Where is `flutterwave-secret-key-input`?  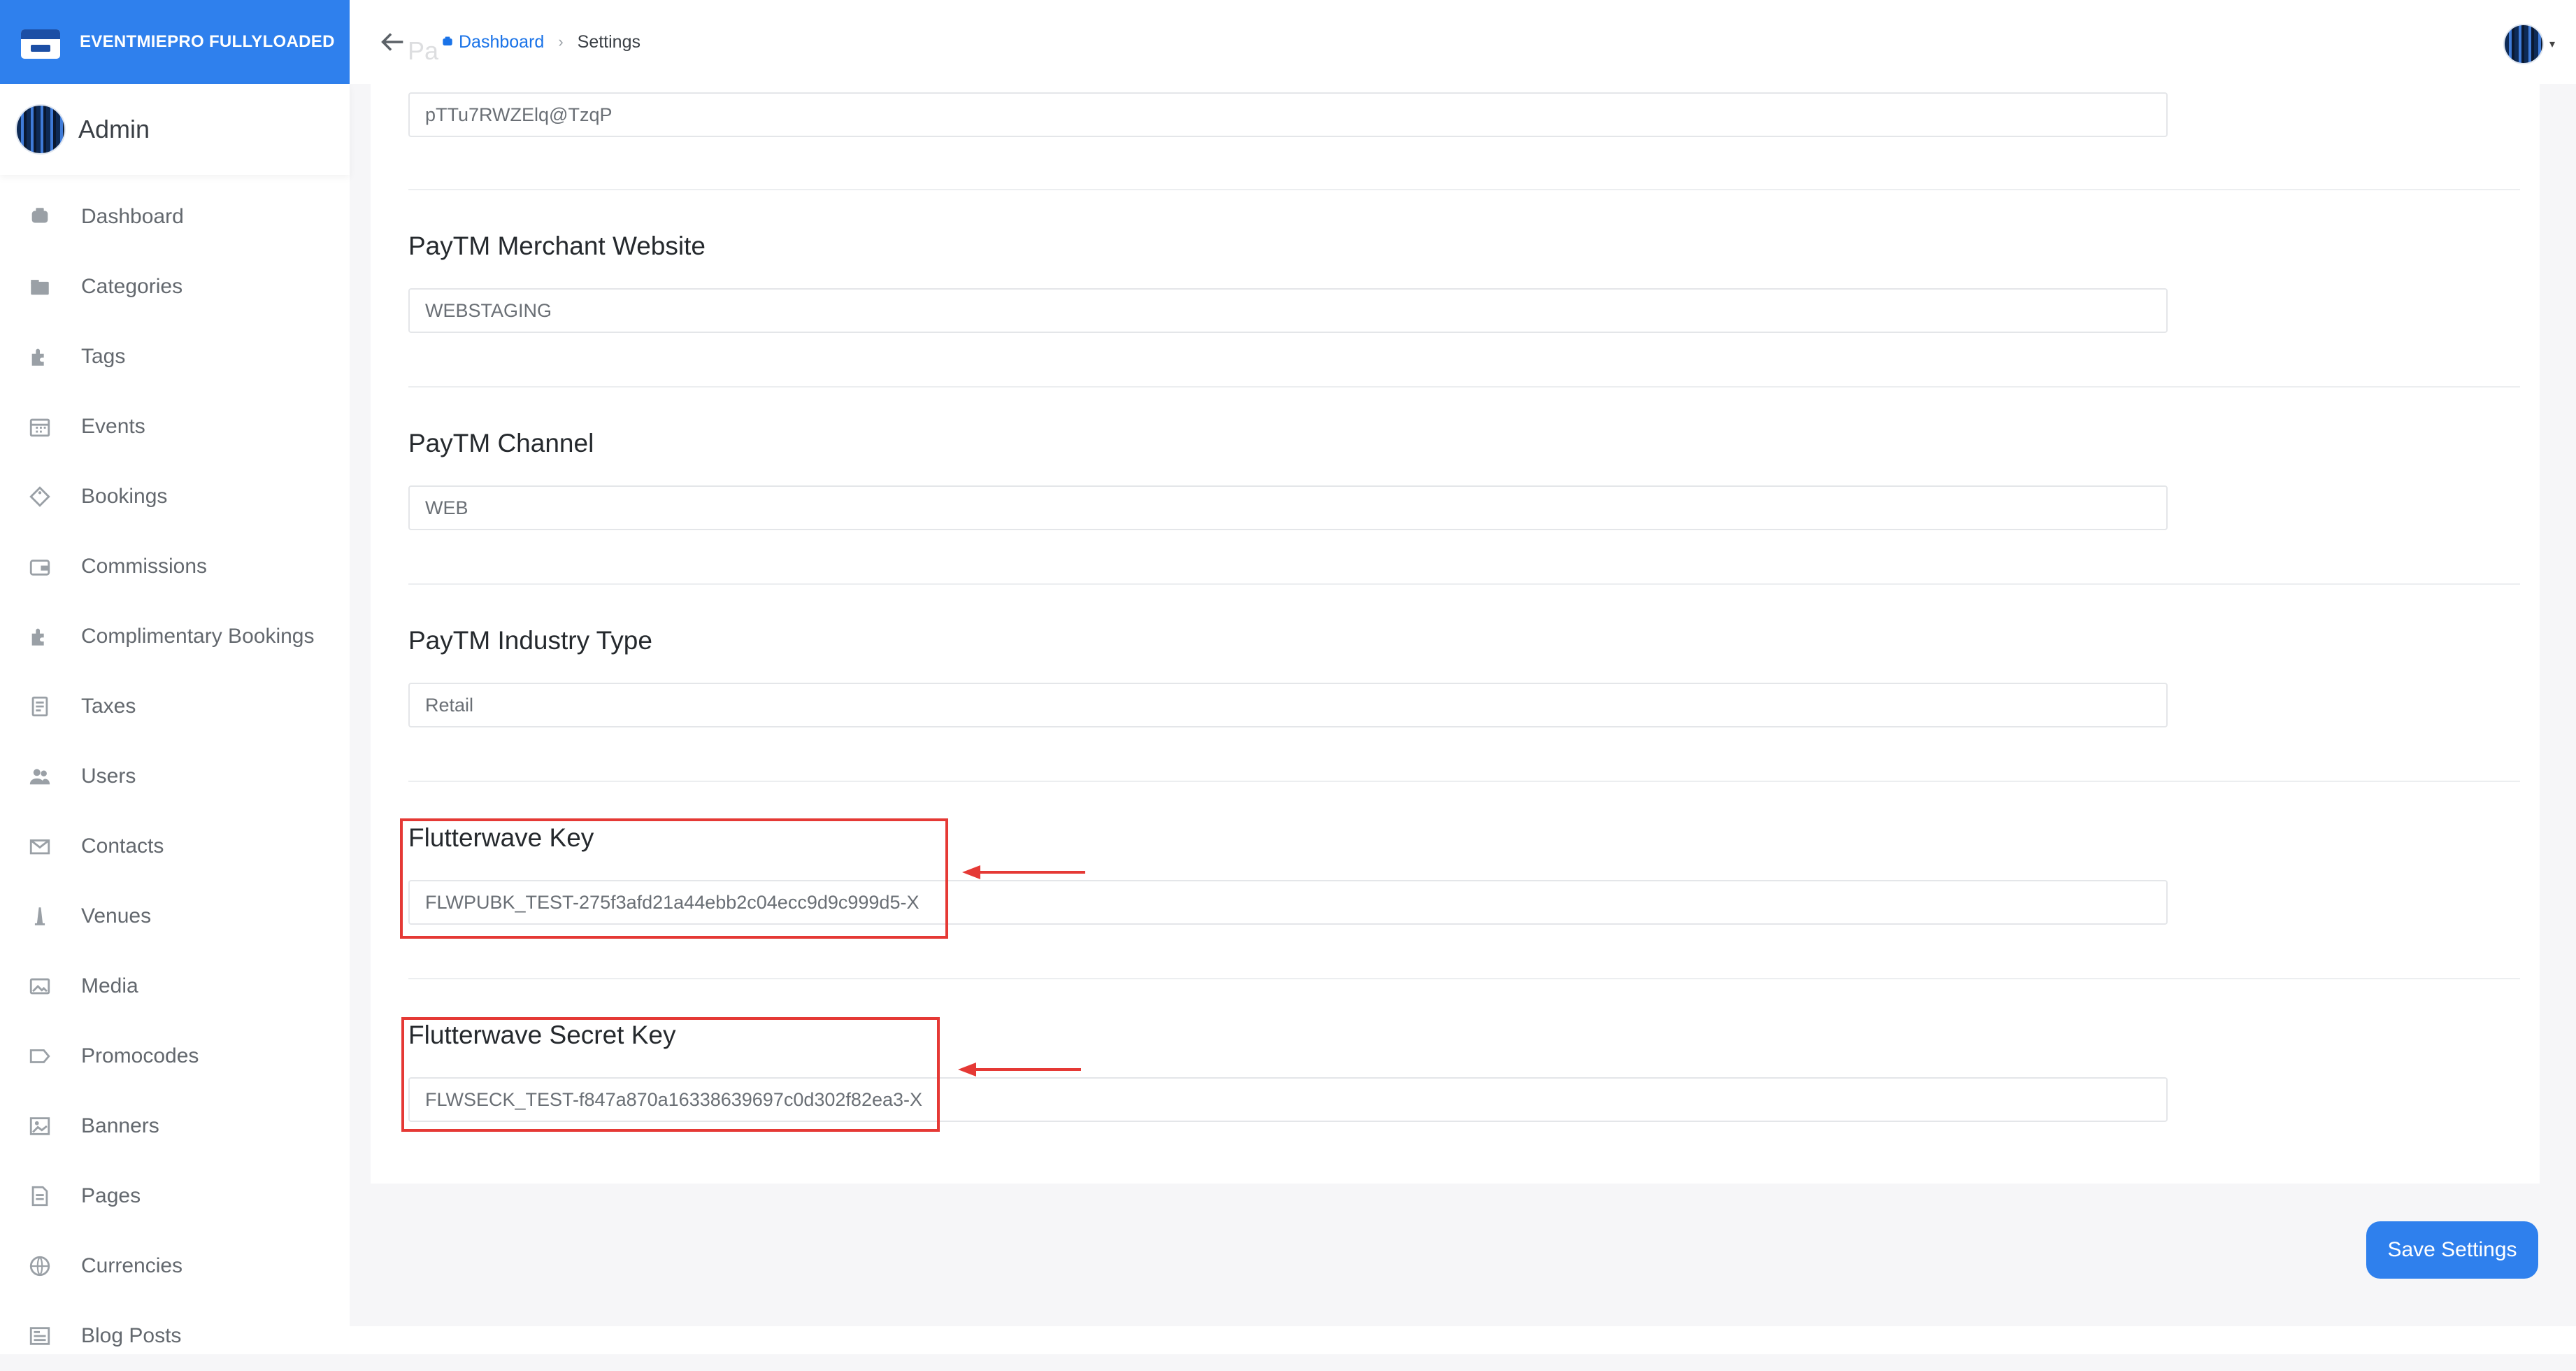 flutterwave-secret-key-input is located at coordinates (1288, 1099).